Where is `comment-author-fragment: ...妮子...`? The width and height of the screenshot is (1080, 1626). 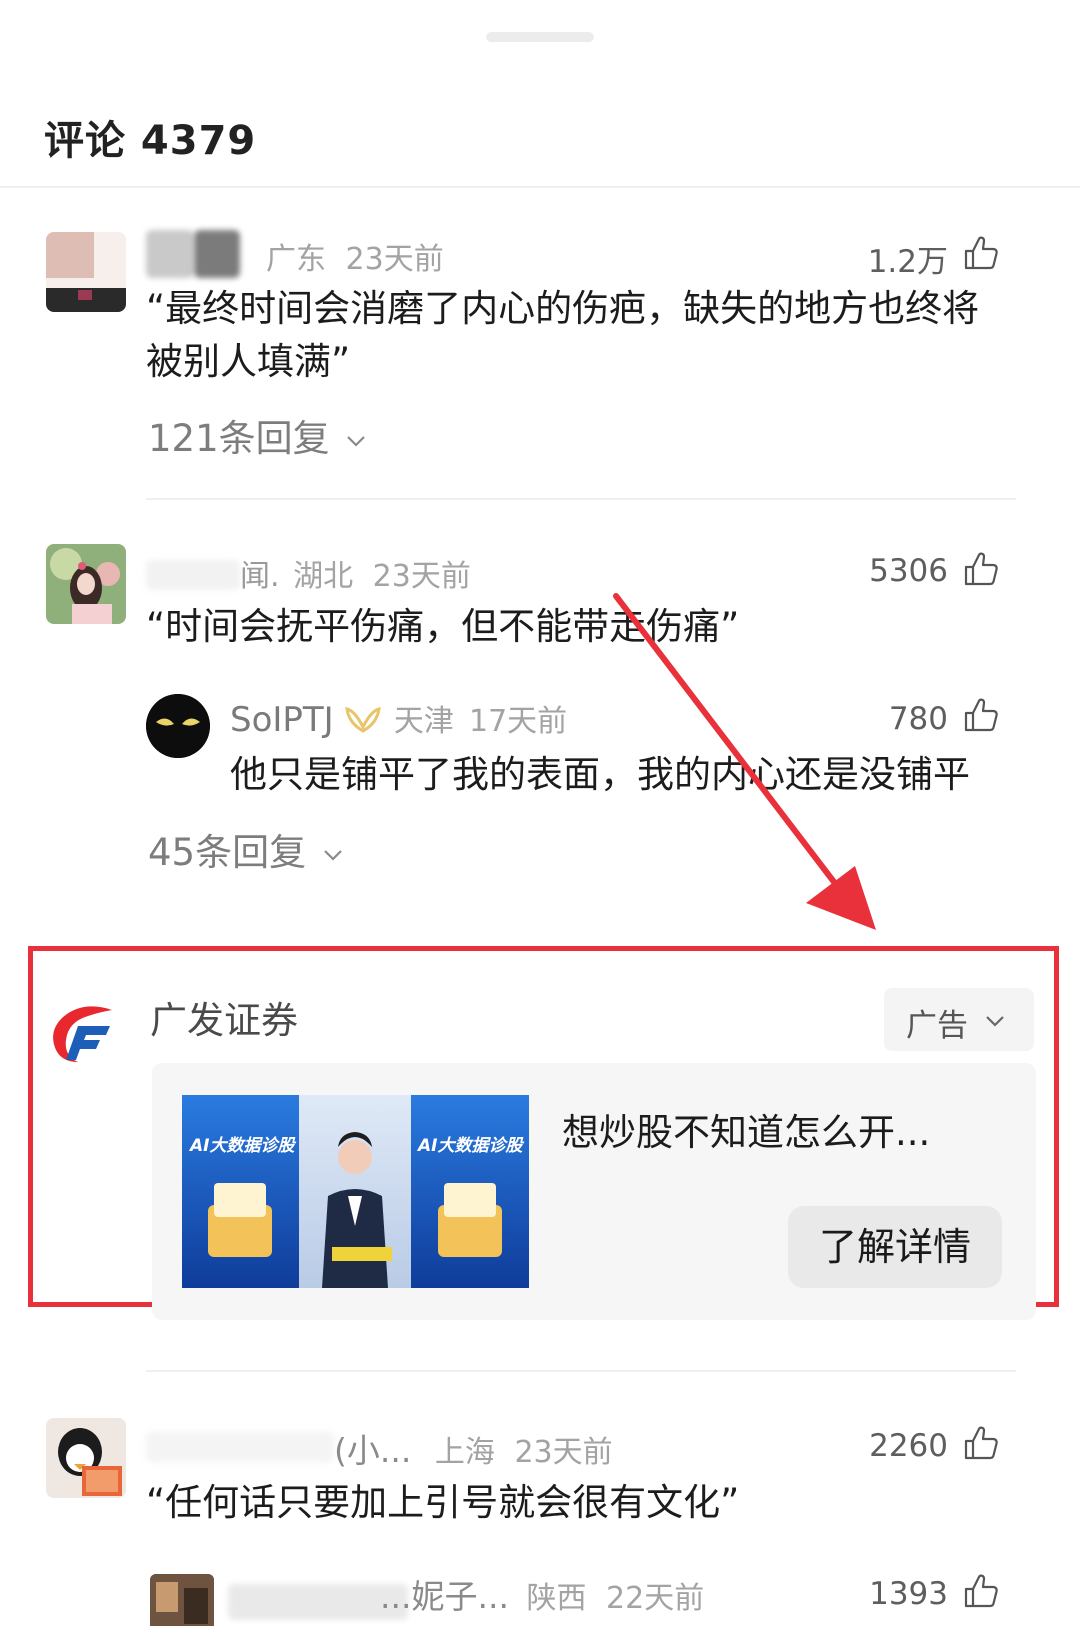
comment-author-fragment: ...妮子... is located at coordinates (444, 1596).